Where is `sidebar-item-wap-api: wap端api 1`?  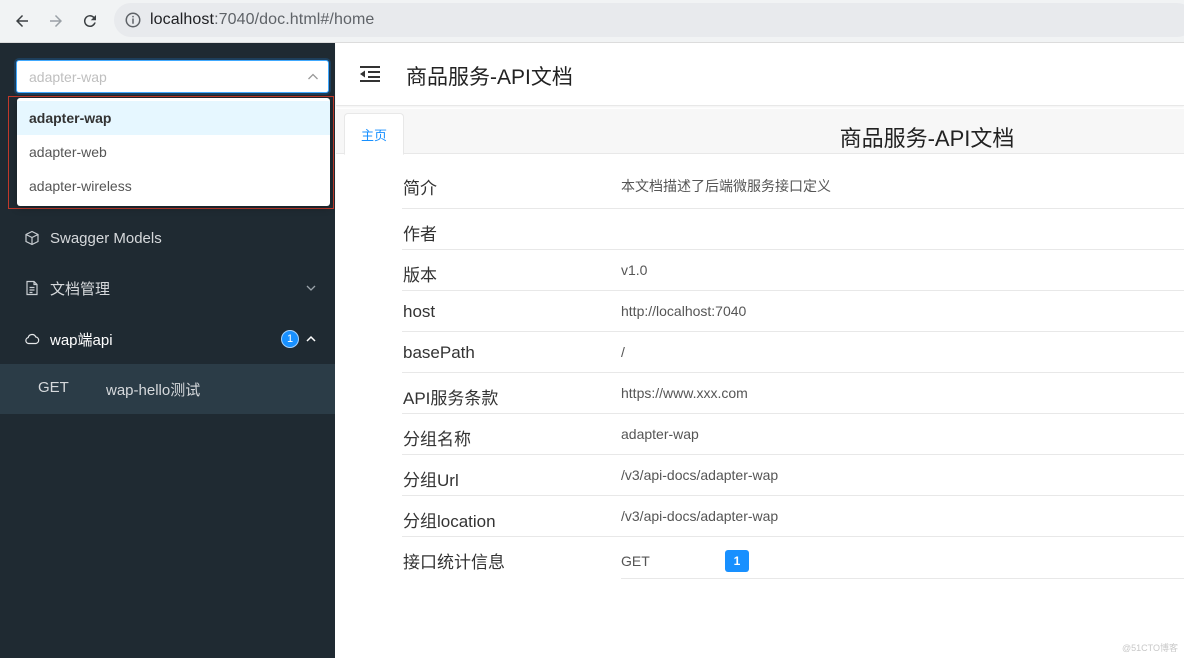 sidebar-item-wap-api: wap端api 1 is located at coordinates (167, 339).